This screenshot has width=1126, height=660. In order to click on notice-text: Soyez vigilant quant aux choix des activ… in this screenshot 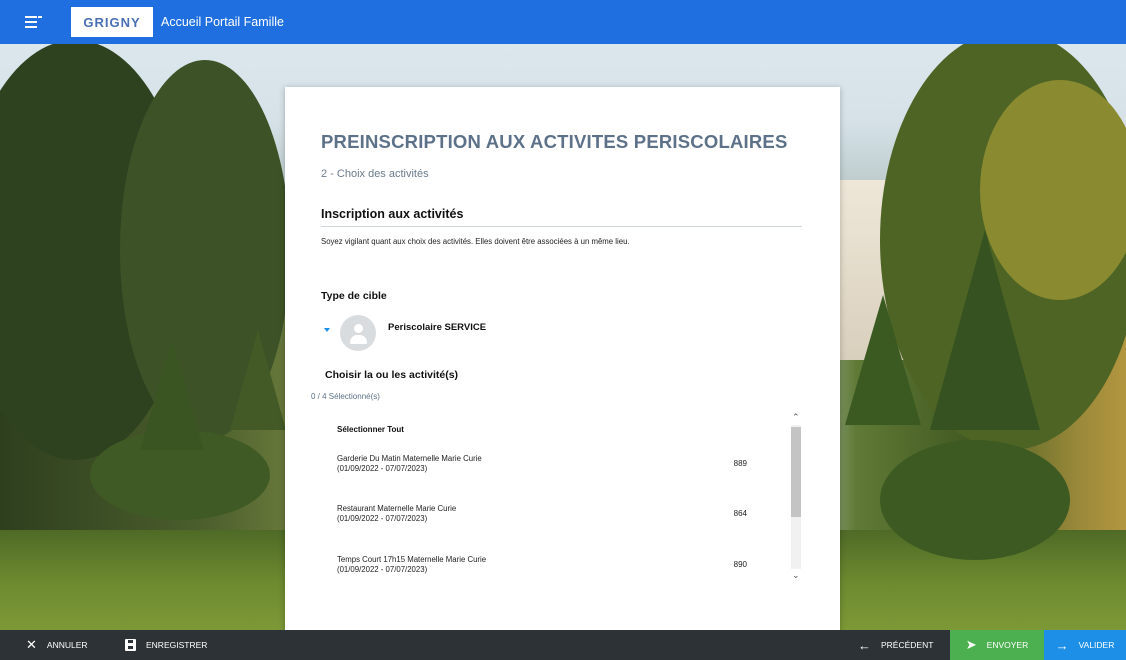, I will do `click(475, 241)`.